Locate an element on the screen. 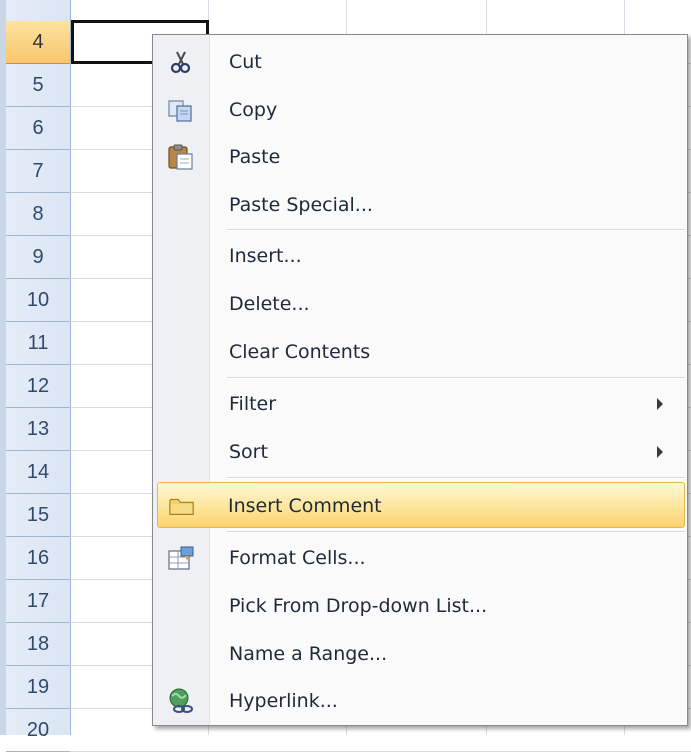  row-header: 4 is located at coordinates (38, 42).